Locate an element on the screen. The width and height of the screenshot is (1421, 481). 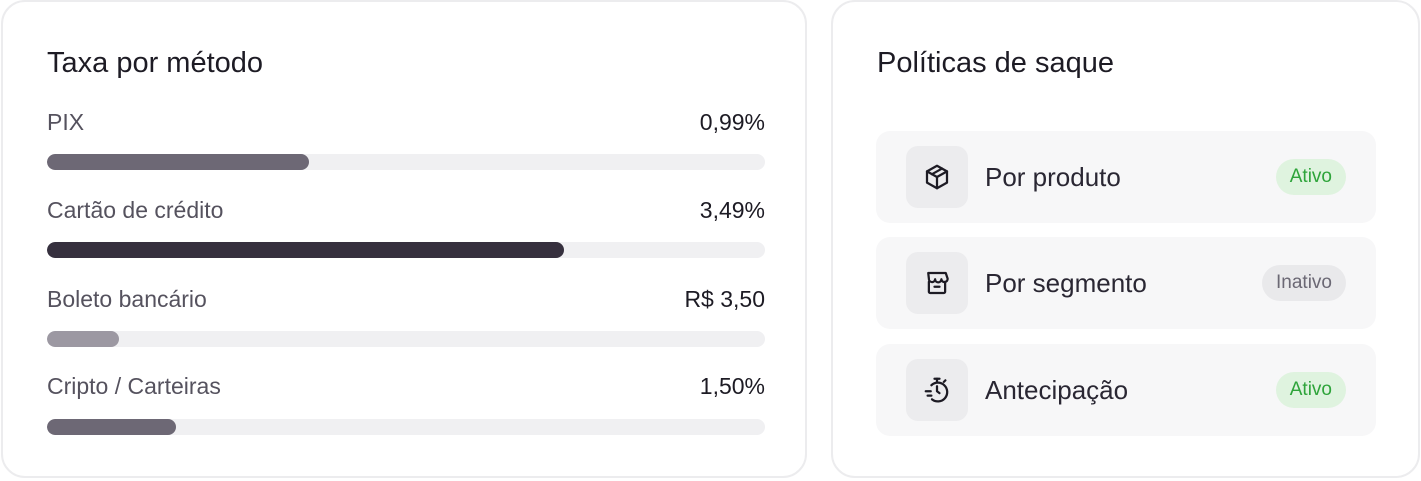
fee-label: Boleto bancário is located at coordinates (127, 299).